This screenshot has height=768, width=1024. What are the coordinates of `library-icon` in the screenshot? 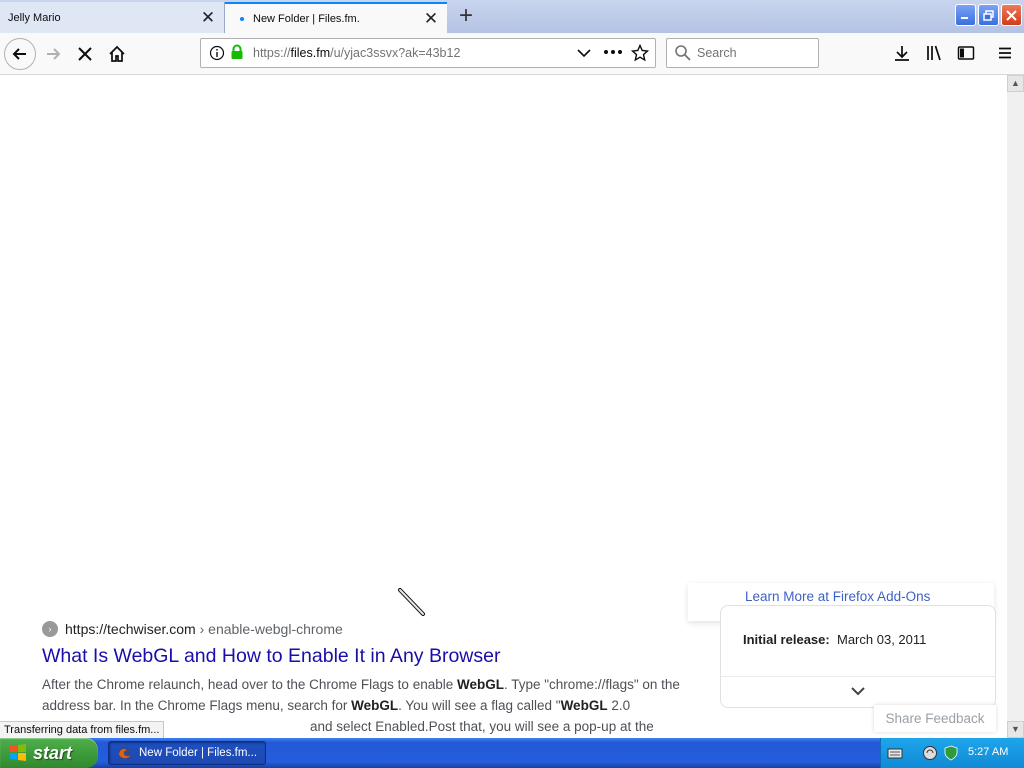 It's located at (934, 53).